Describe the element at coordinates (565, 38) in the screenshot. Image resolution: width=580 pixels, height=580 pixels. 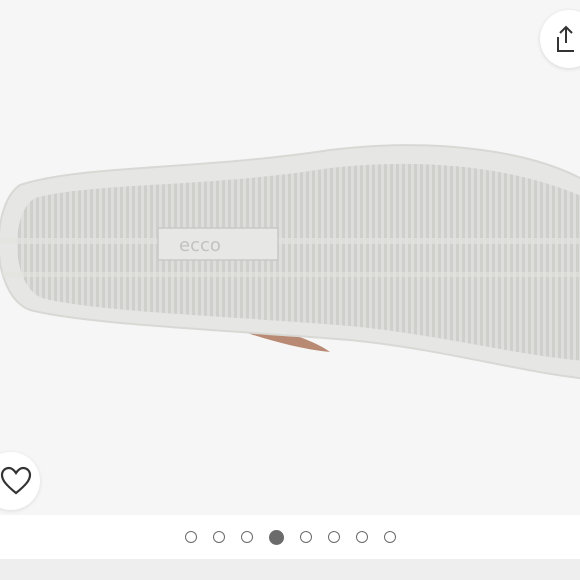
I see `share-icon` at that location.